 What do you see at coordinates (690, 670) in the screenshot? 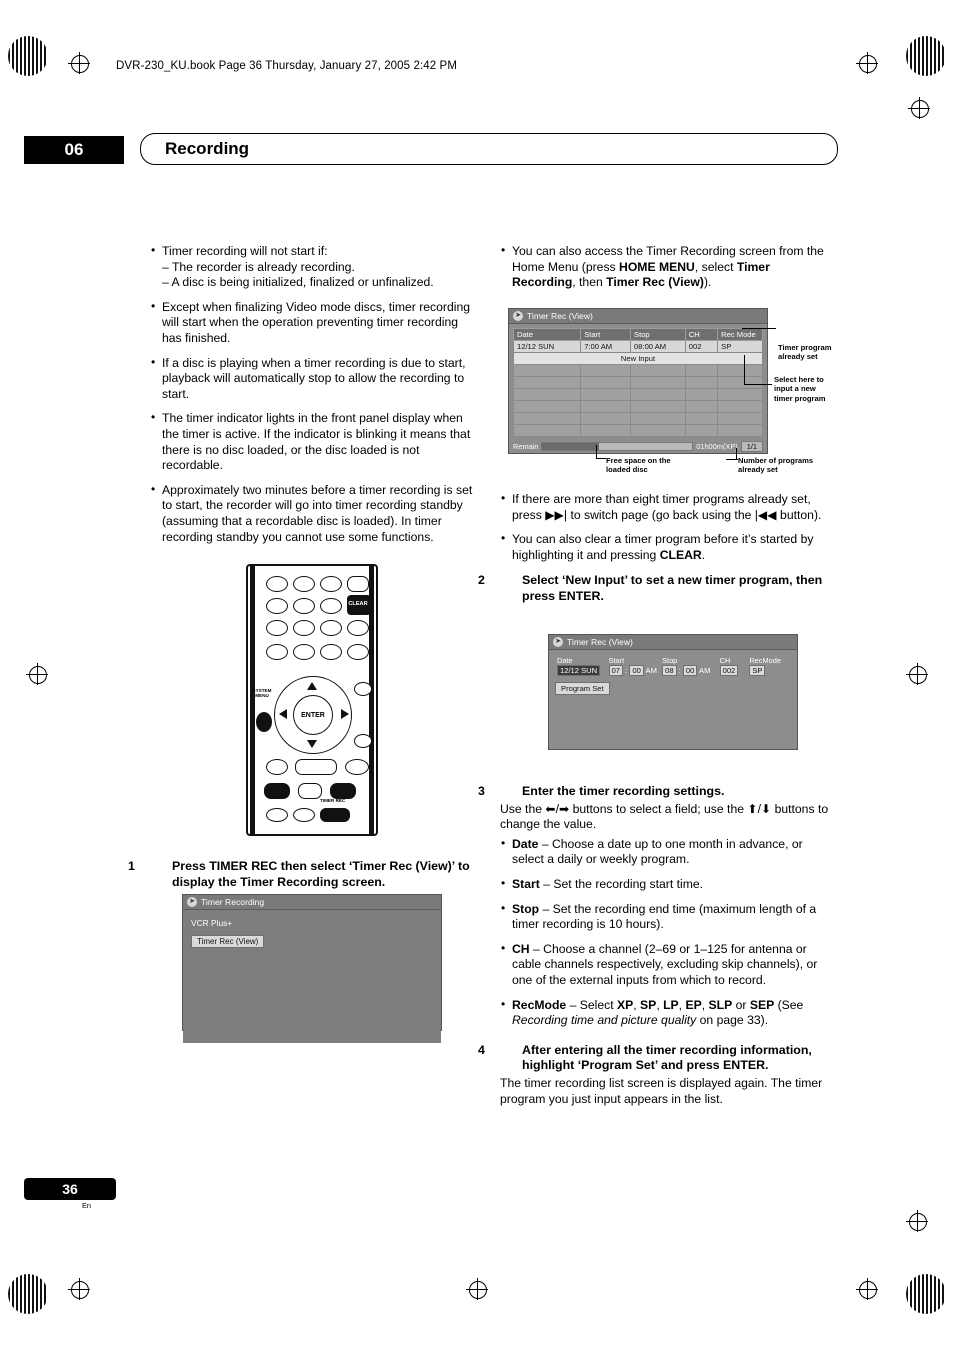
I see `field-stop-minute: 00` at bounding box center [690, 670].